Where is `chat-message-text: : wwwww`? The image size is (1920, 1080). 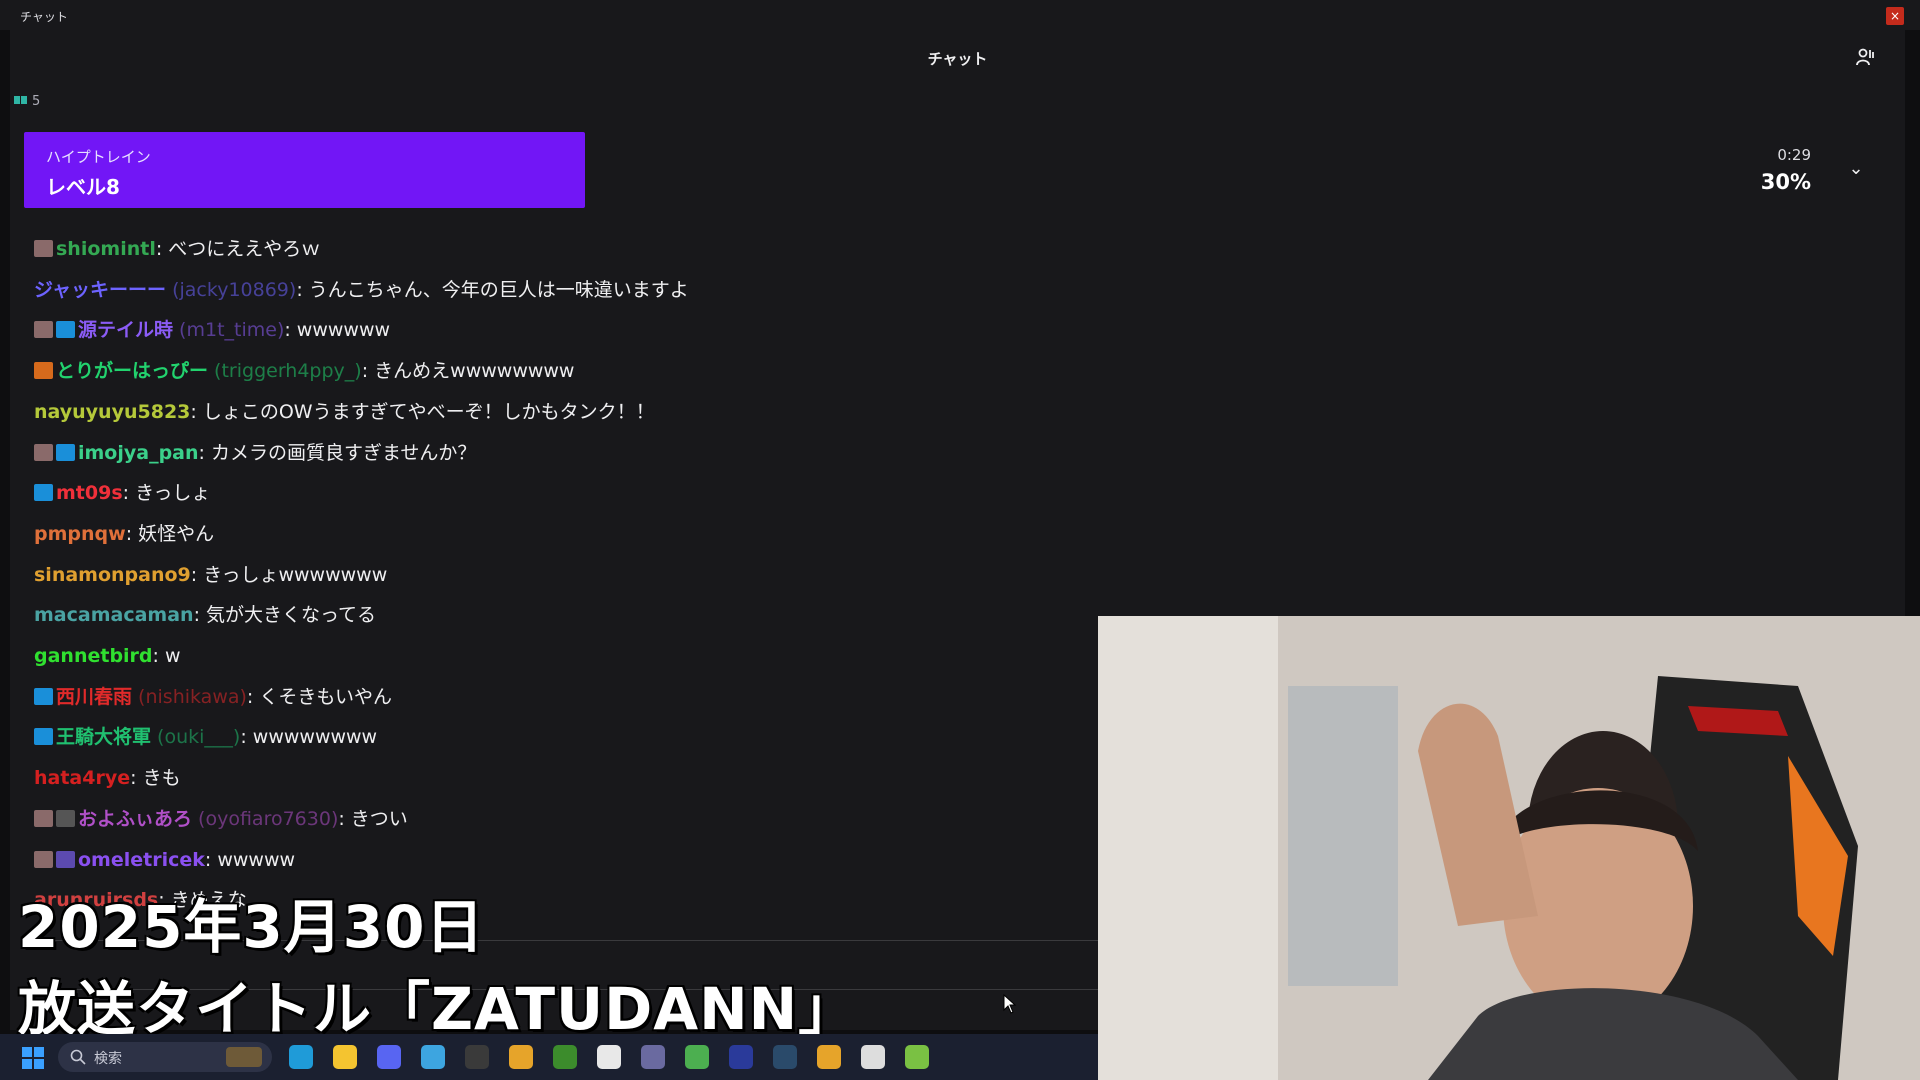
chat-message-text: : wwwww is located at coordinates (250, 860).